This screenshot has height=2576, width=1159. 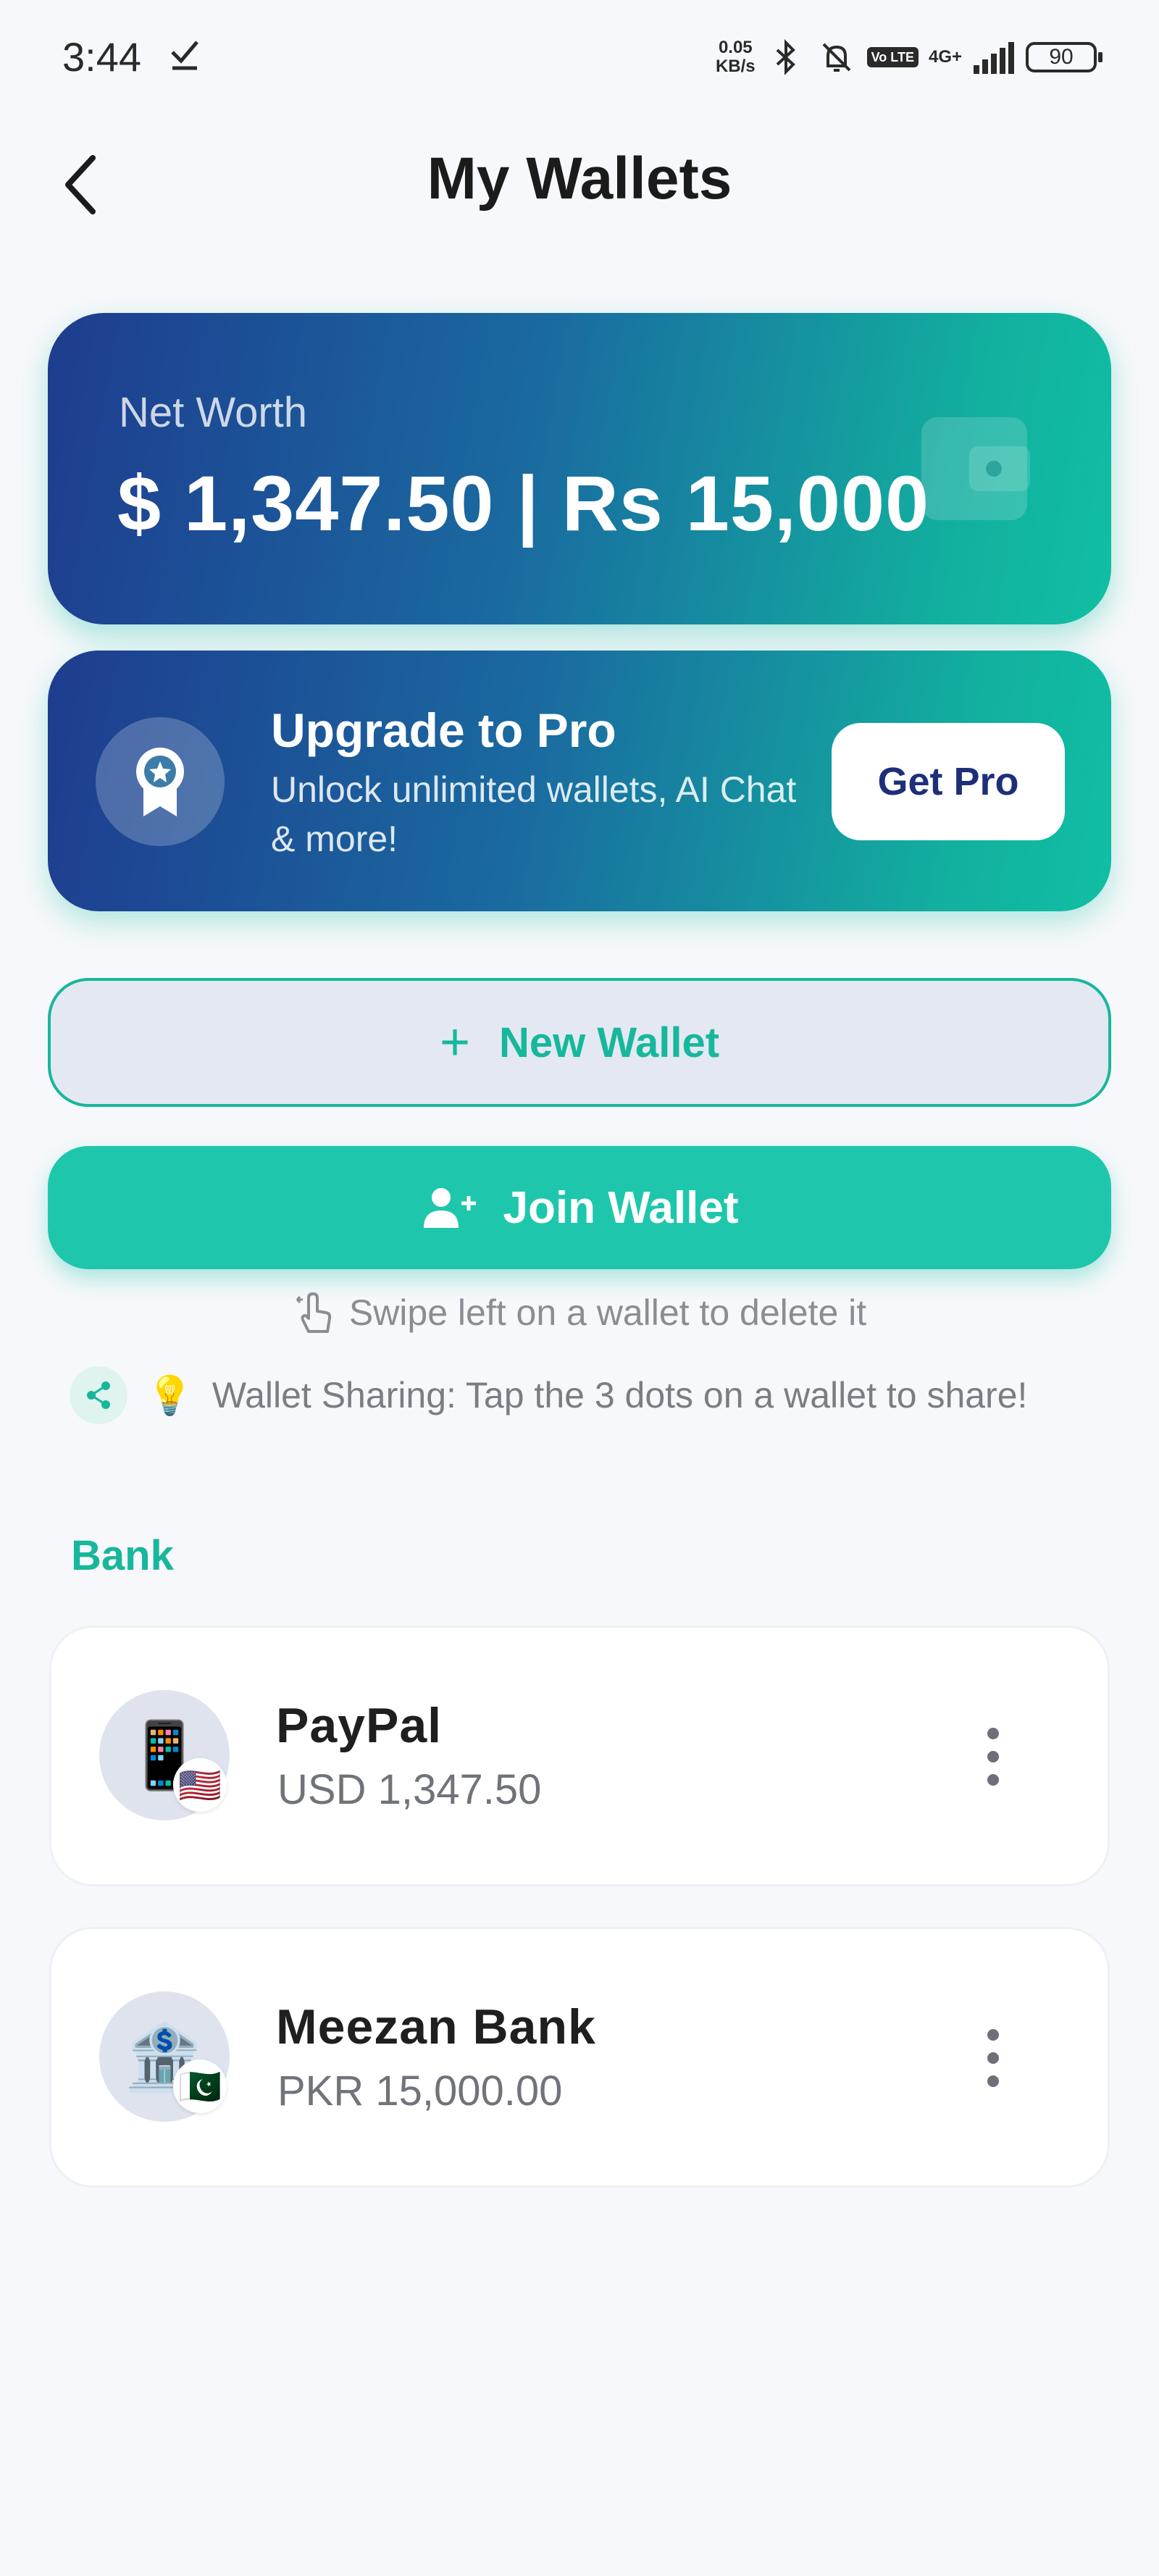 What do you see at coordinates (184, 56) in the screenshot?
I see `checkmark-icon` at bounding box center [184, 56].